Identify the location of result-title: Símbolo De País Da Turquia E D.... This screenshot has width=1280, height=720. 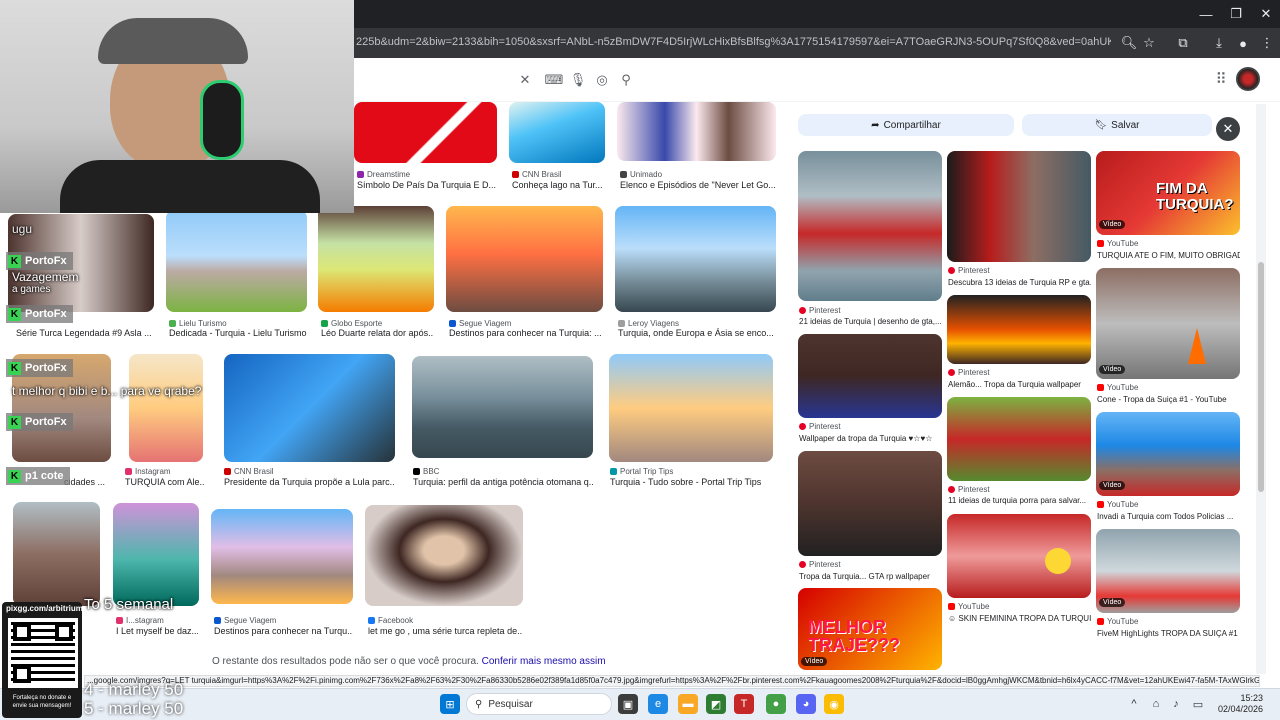
(427, 185).